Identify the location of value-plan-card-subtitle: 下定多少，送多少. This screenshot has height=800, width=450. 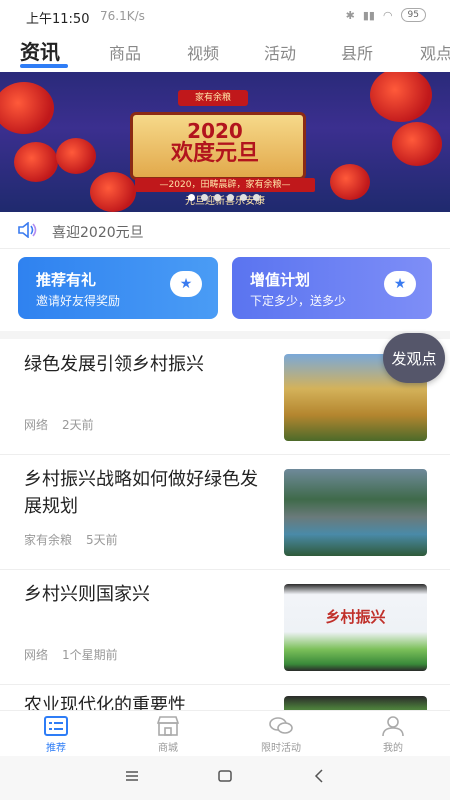
(298, 301).